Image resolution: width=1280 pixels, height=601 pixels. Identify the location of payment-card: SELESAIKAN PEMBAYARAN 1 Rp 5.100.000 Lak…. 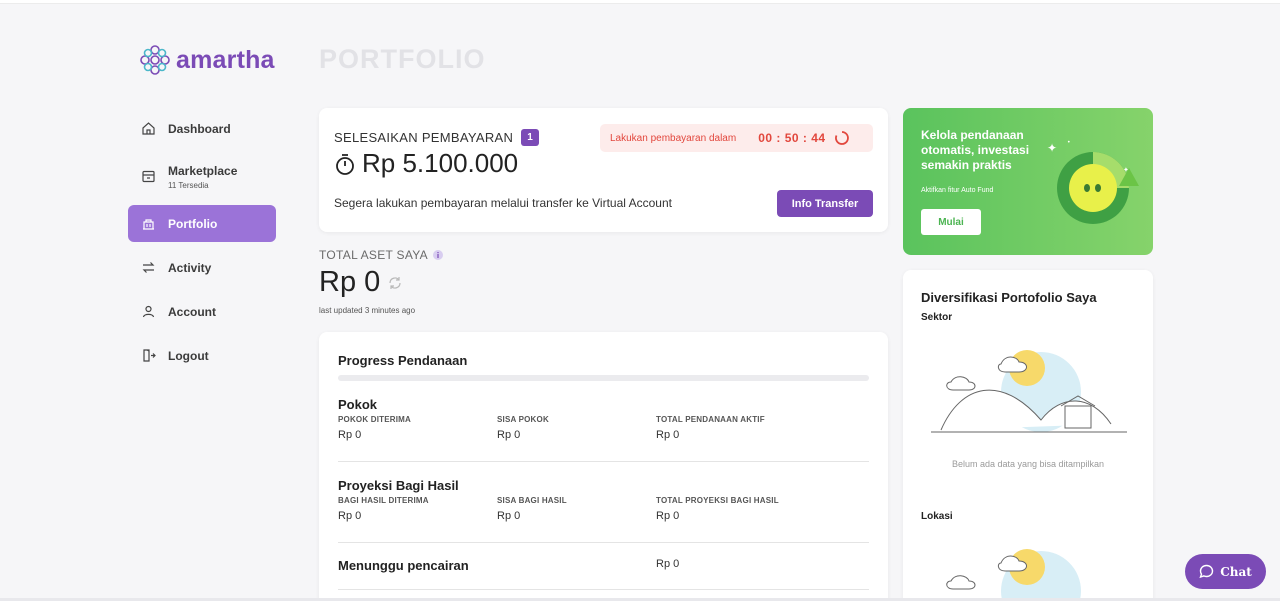
(603, 170).